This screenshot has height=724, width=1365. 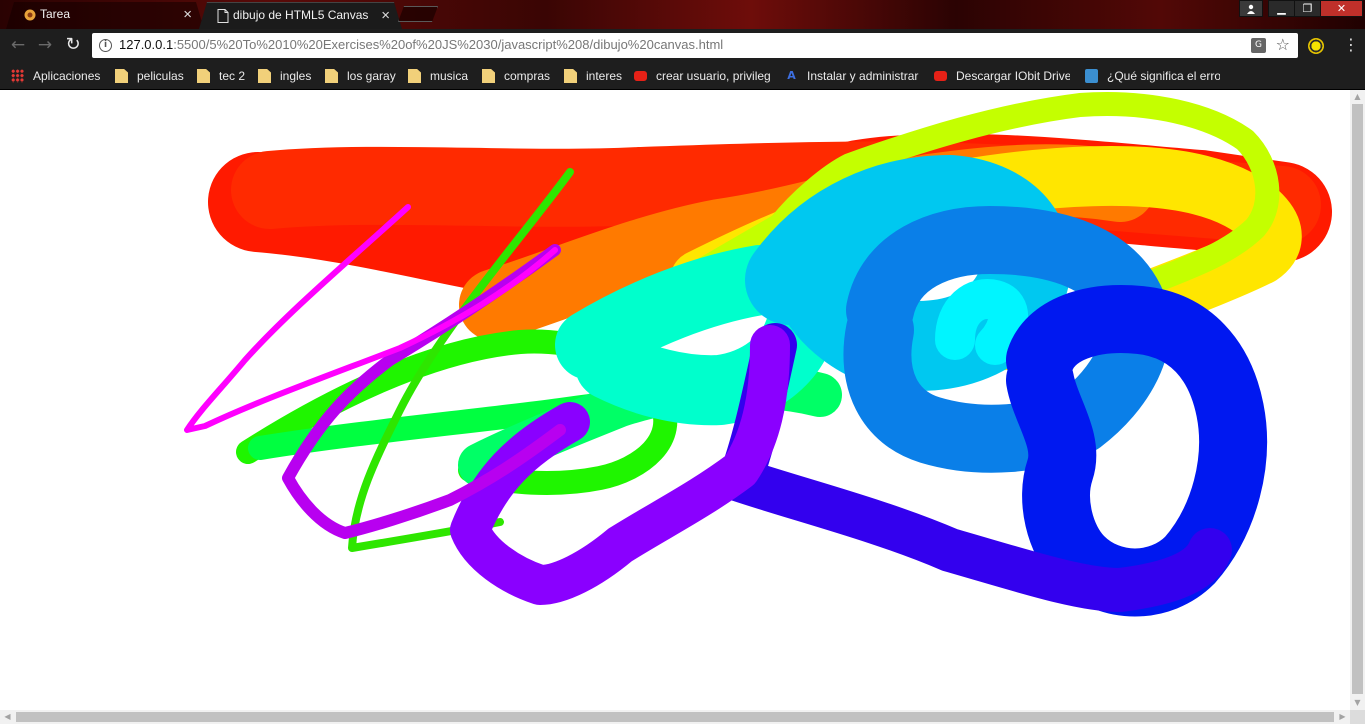 I want to click on a-logo-icon: A, so click(x=791, y=75).